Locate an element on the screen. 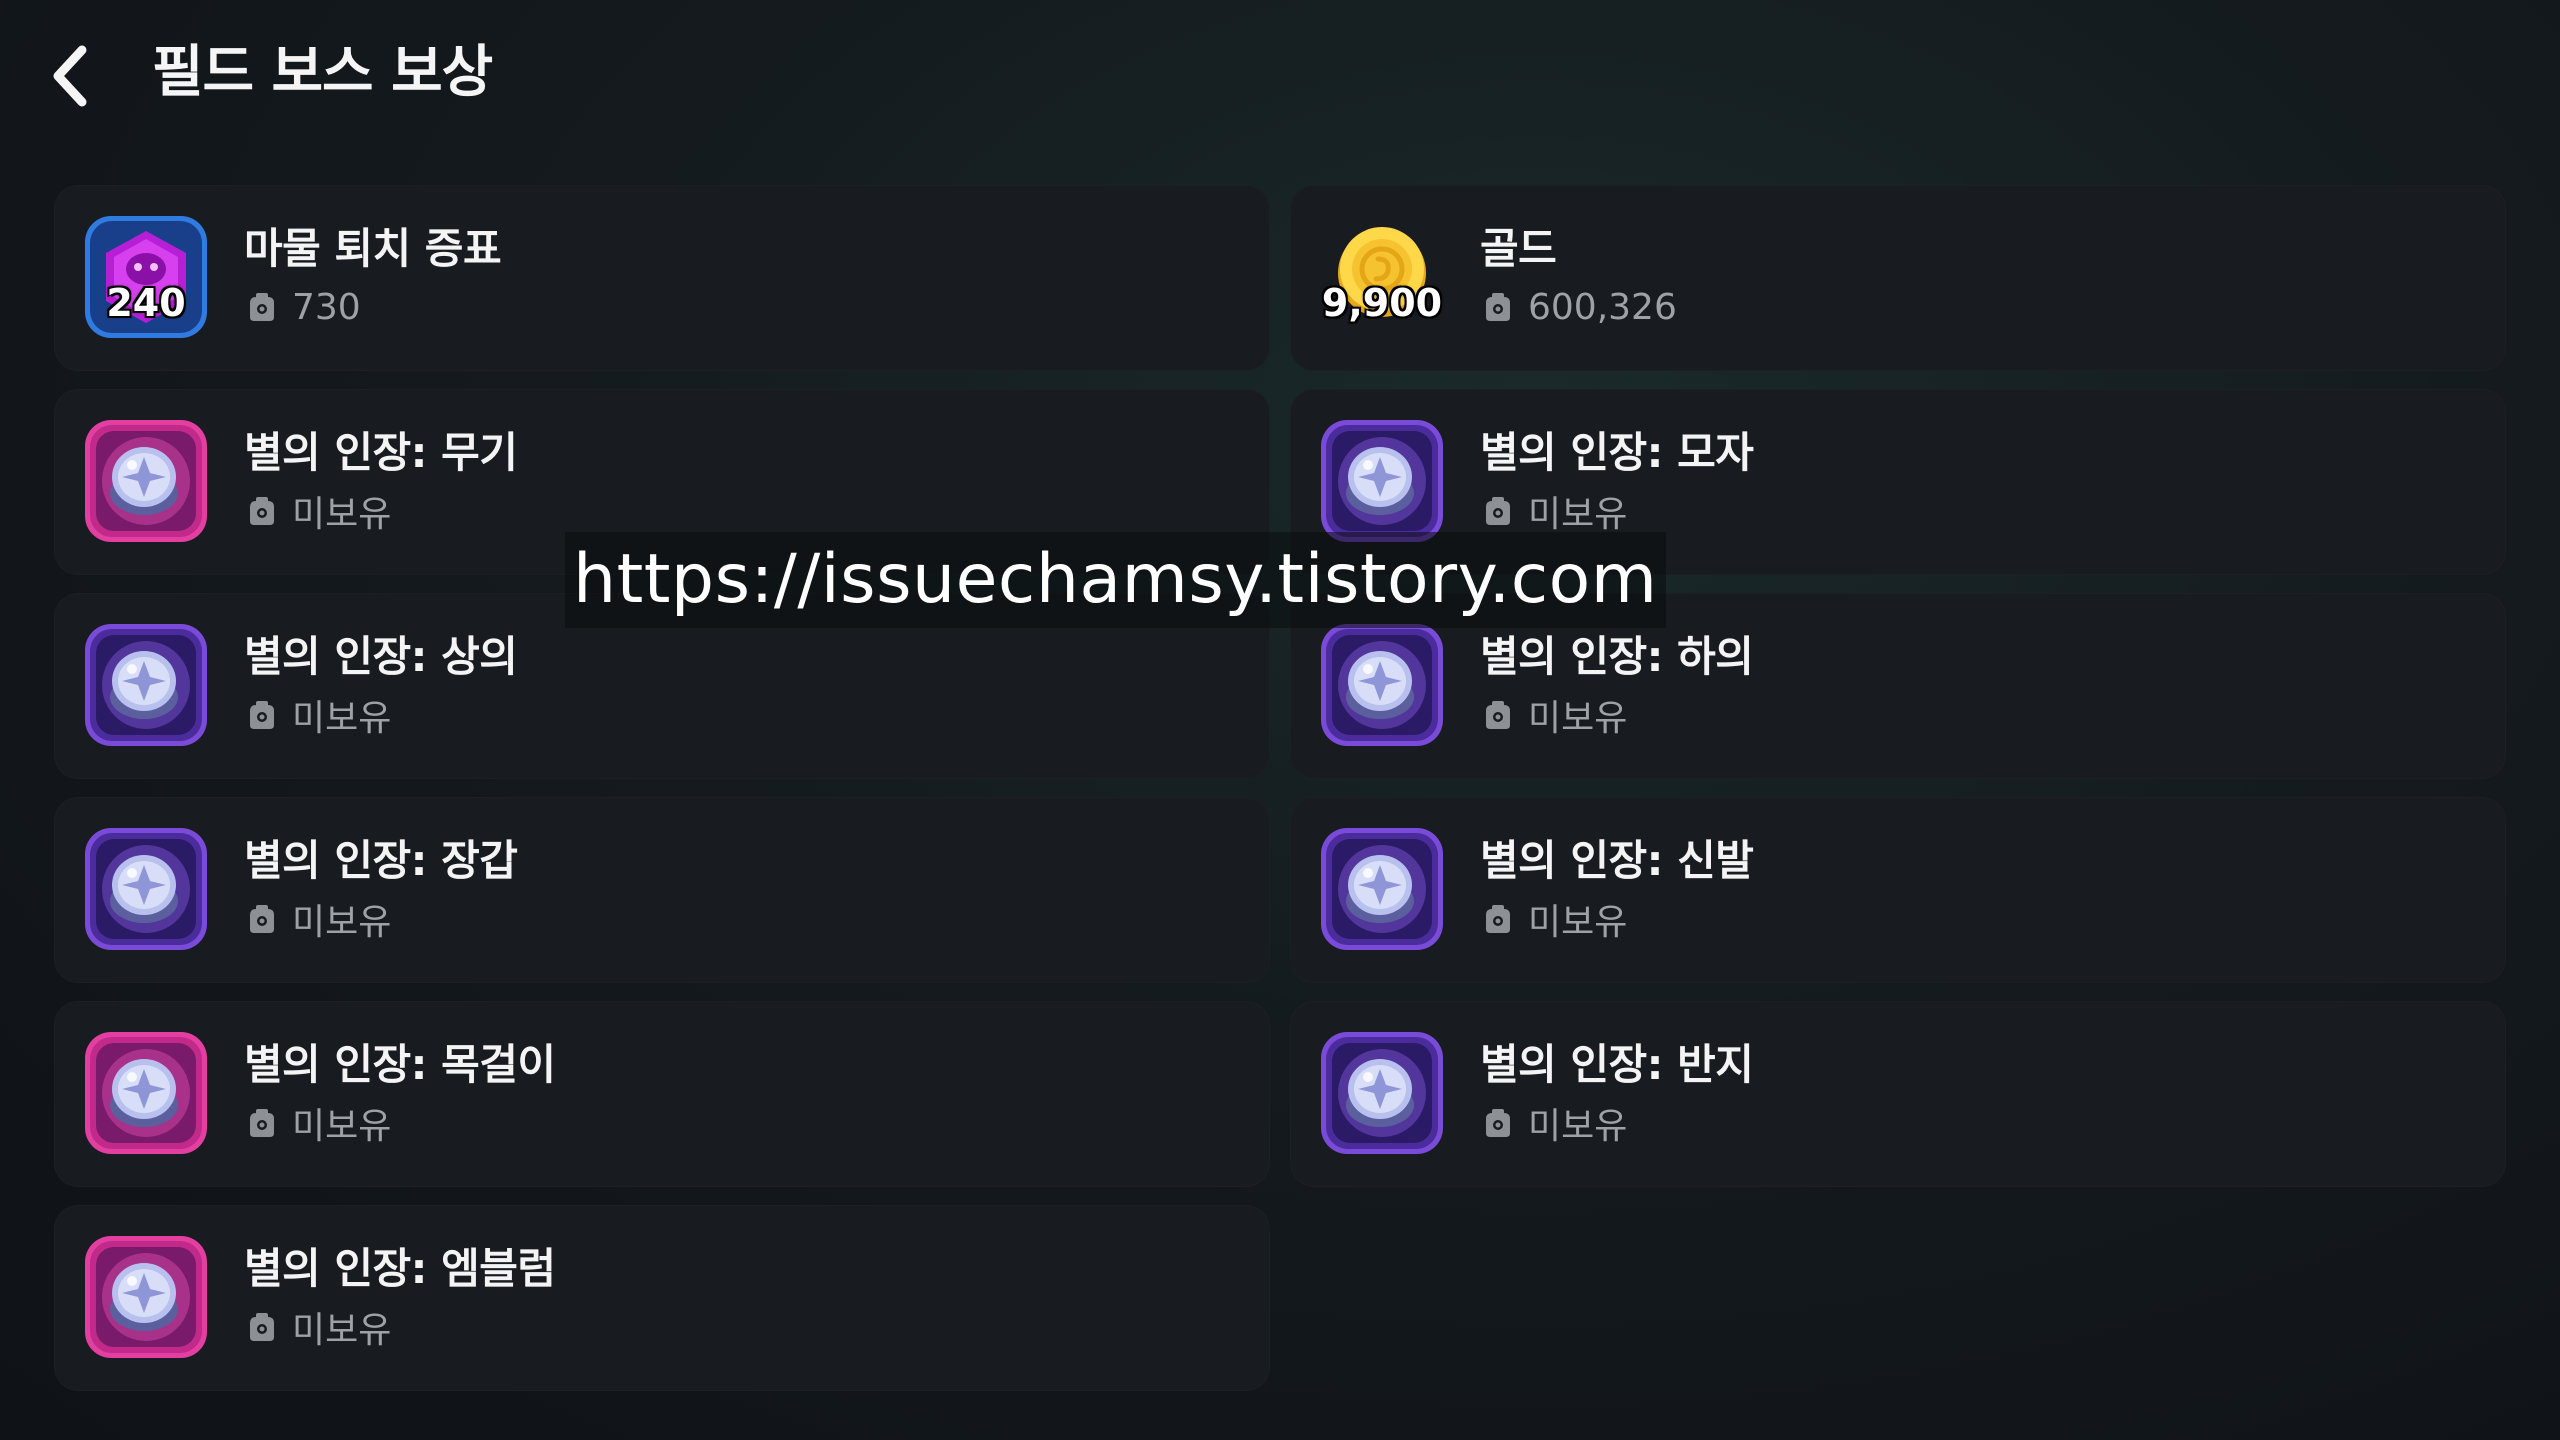  back-button is located at coordinates (75, 76).